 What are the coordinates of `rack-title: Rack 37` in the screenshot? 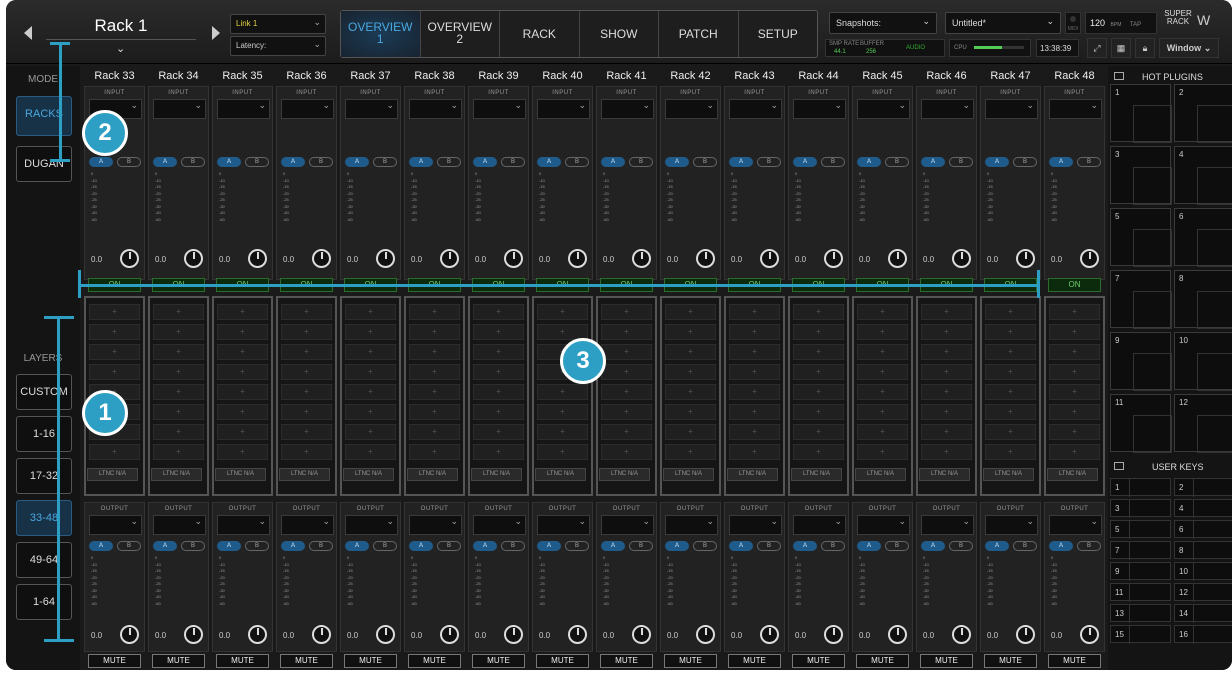 It's located at (370, 76).